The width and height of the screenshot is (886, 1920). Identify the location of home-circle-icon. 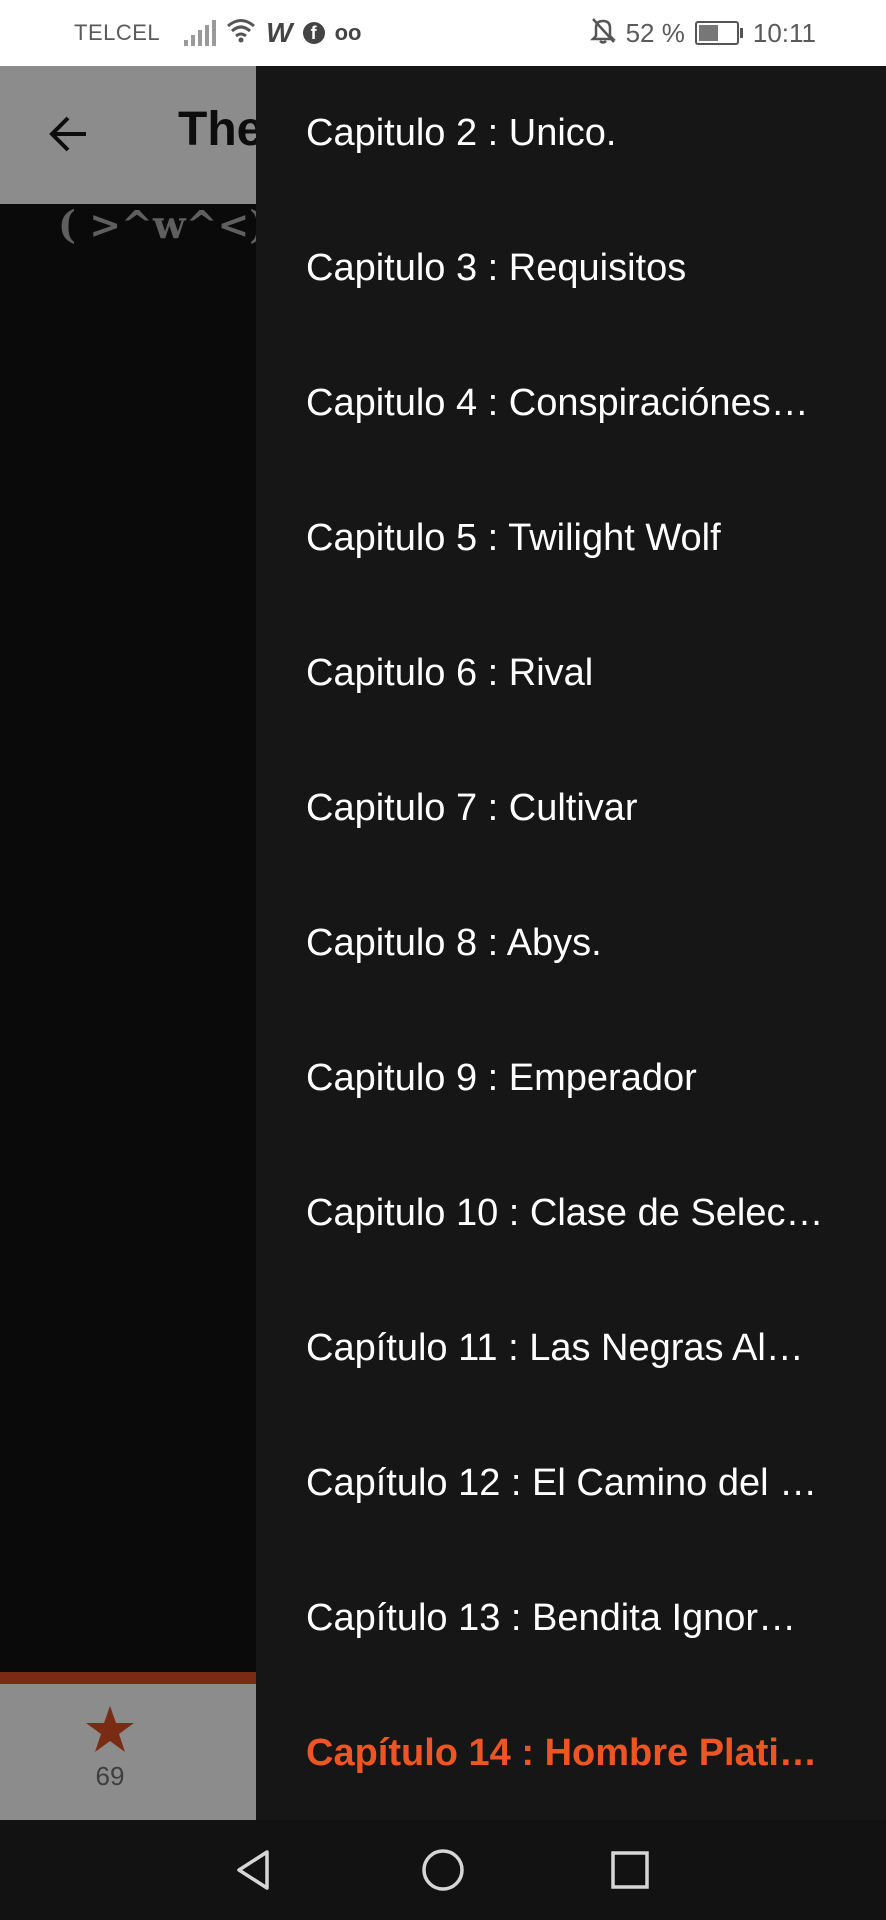
(443, 1870).